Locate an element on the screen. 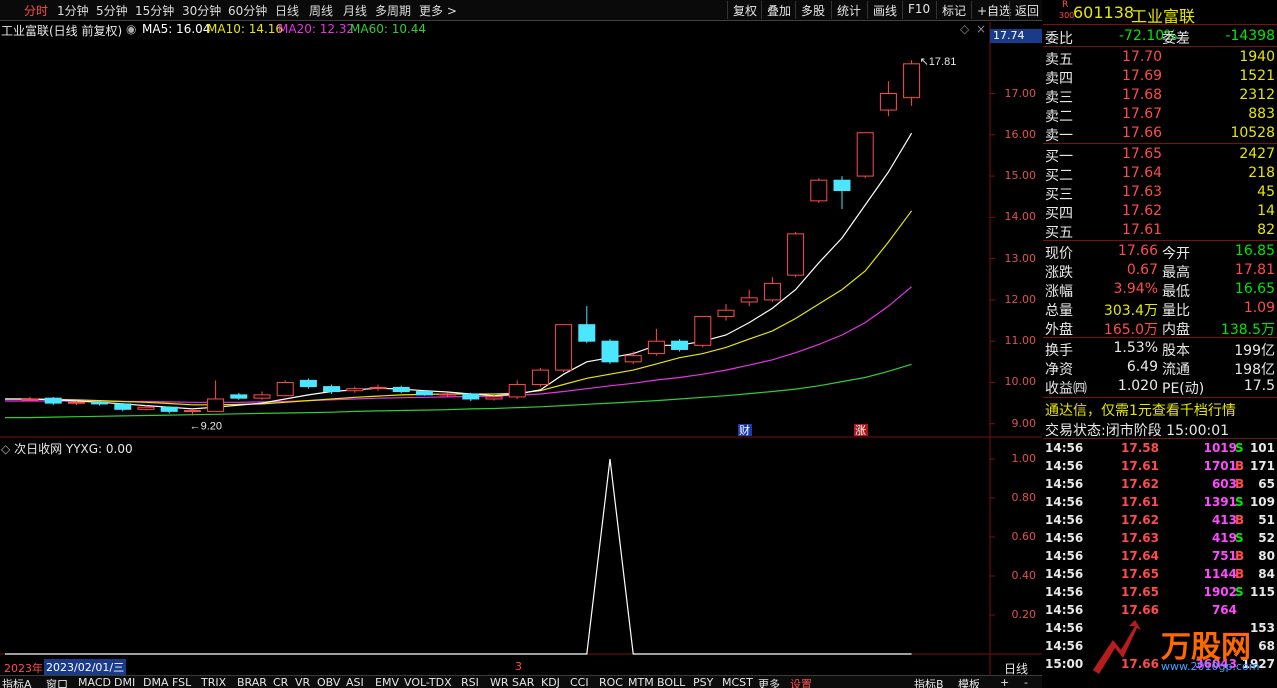  indicator-tab-8: CR is located at coordinates (280, 682).